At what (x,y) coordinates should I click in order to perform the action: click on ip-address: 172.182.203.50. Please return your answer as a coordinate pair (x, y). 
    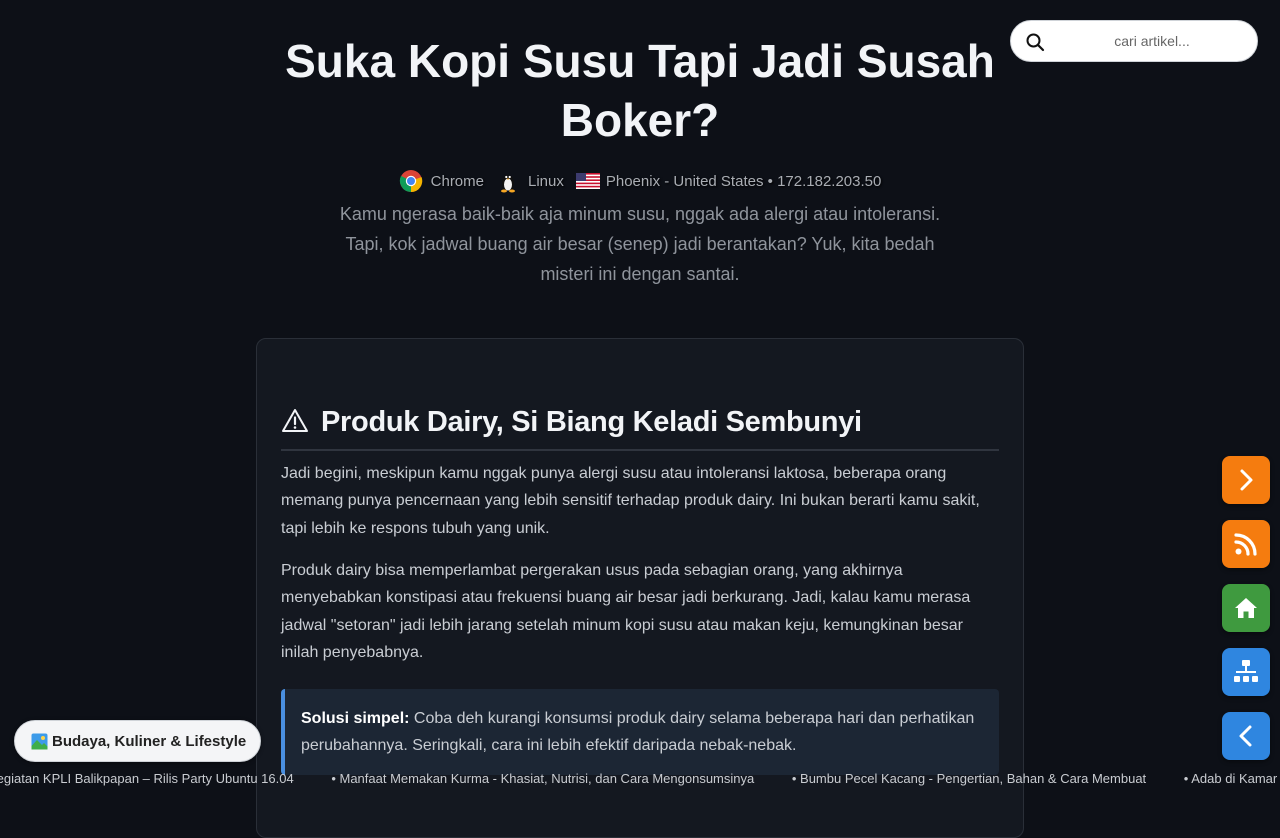
    Looking at the image, I should click on (829, 181).